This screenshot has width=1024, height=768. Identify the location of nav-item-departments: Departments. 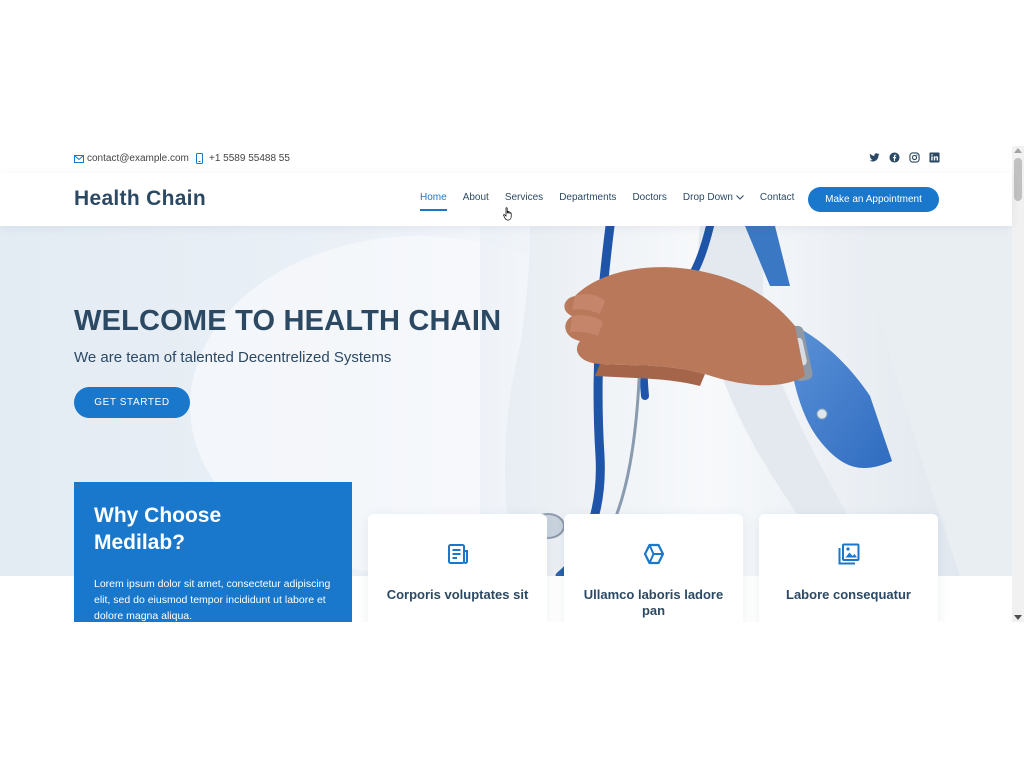
(587, 199).